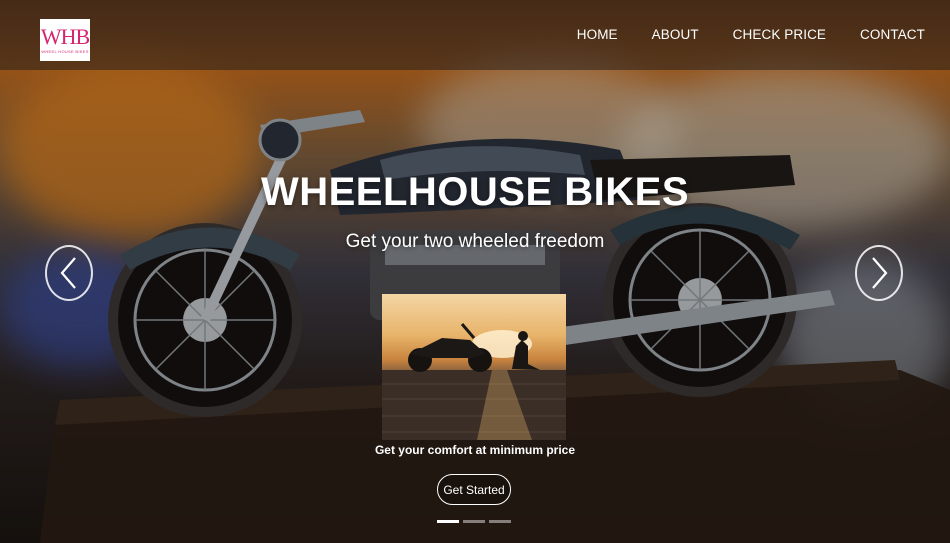 This screenshot has width=950, height=543. What do you see at coordinates (475, 450) in the screenshot?
I see `hero-caption: Get your comfort at minimum price` at bounding box center [475, 450].